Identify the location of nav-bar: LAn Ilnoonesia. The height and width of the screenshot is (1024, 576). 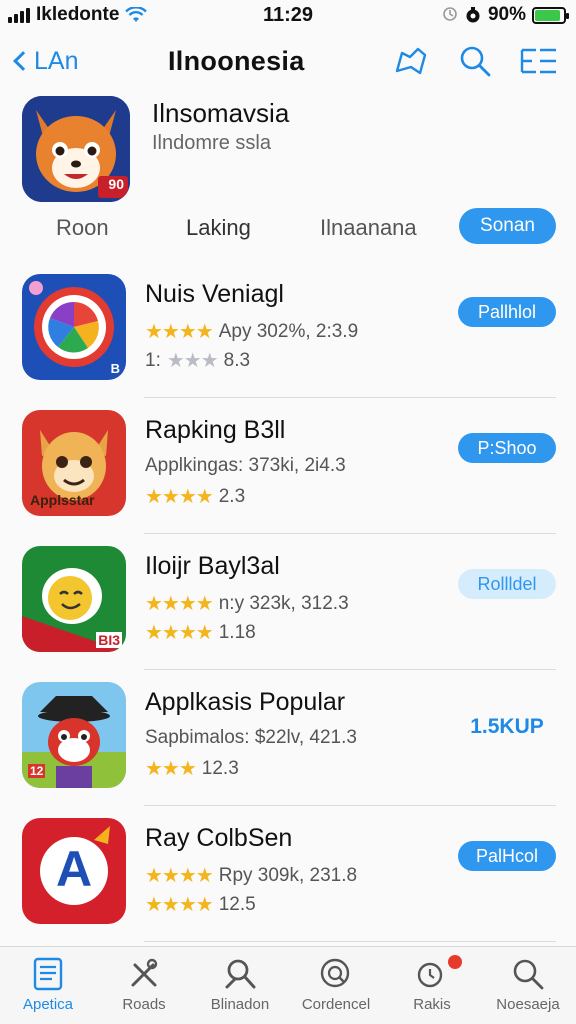
(288, 61).